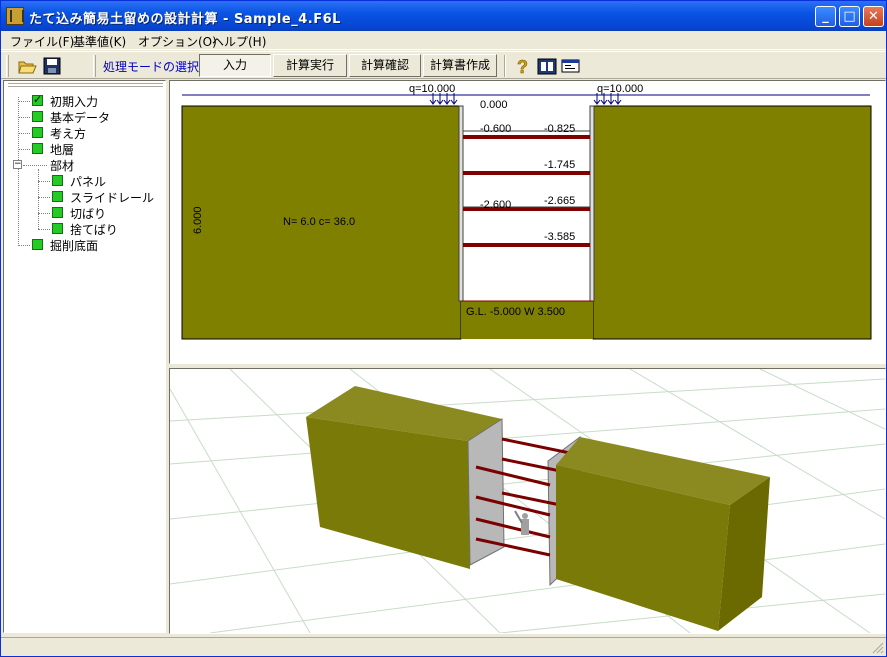 The width and height of the screenshot is (887, 657). What do you see at coordinates (592, 203) in the screenshot?
I see `panel-right` at bounding box center [592, 203].